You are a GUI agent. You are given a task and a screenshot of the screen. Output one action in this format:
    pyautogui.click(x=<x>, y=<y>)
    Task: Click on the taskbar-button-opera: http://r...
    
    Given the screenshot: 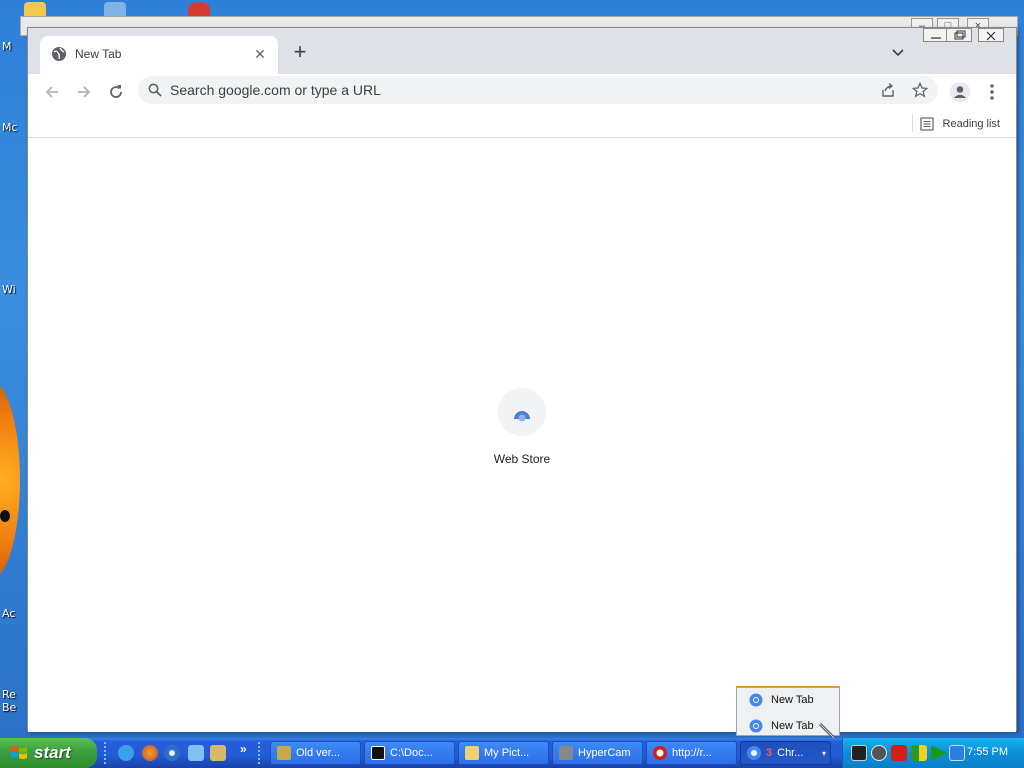 What is the action you would take?
    pyautogui.click(x=691, y=753)
    